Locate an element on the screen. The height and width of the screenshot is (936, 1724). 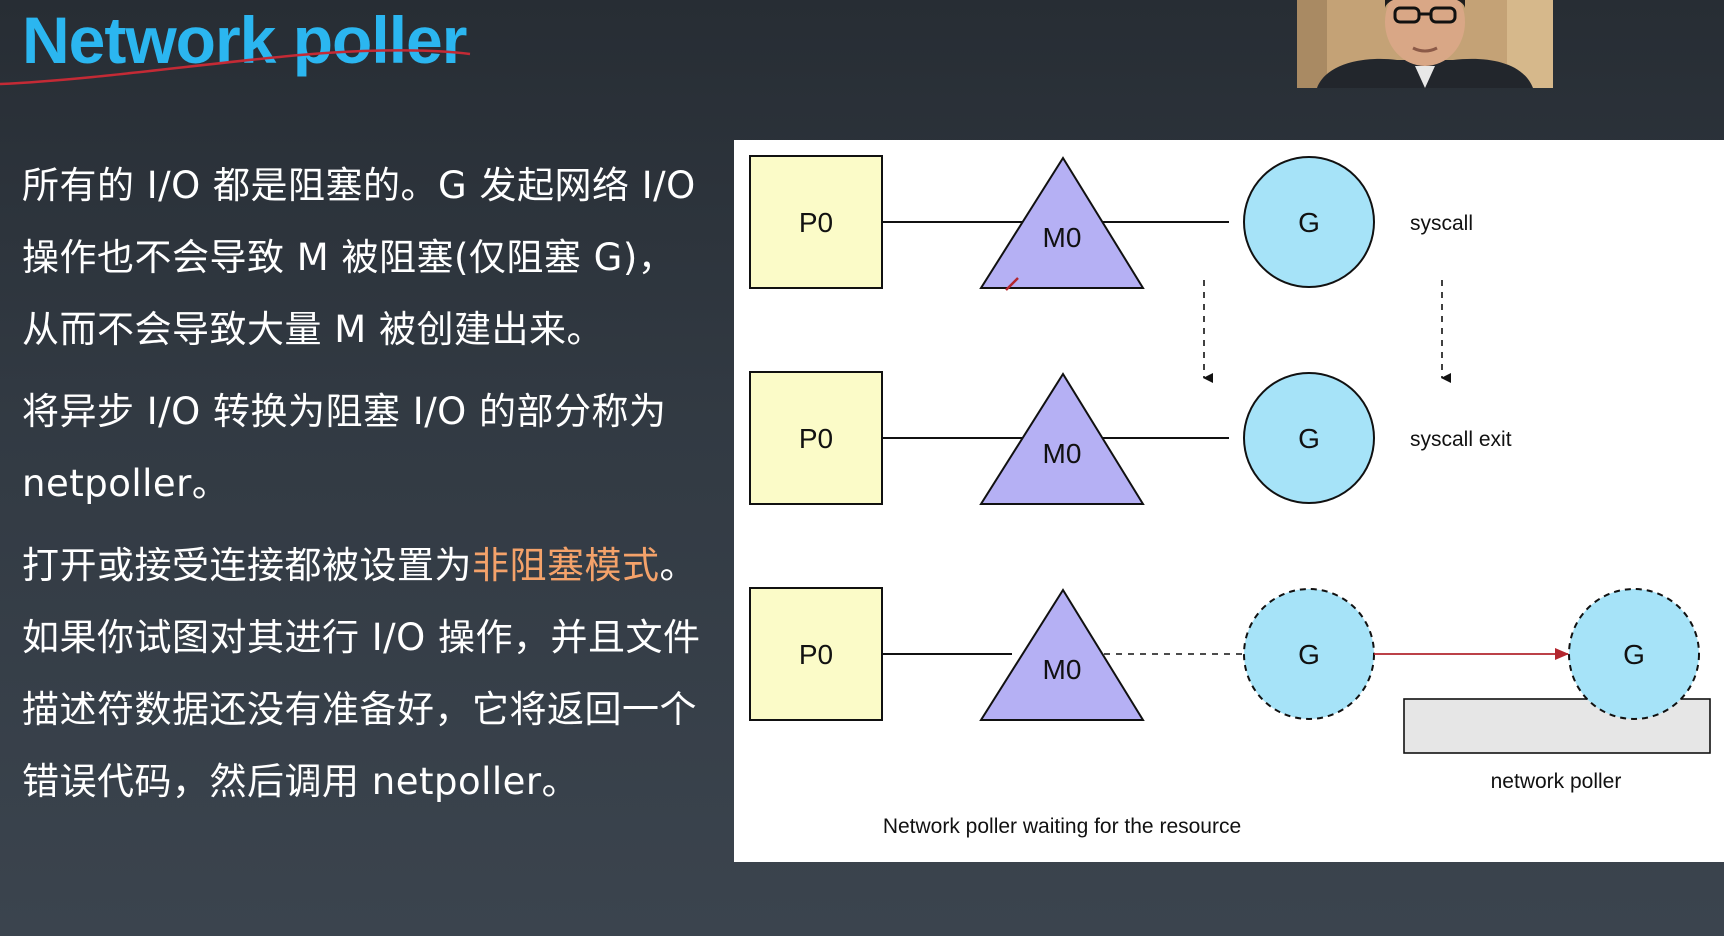
presenter-image is located at coordinates (1425, 44).